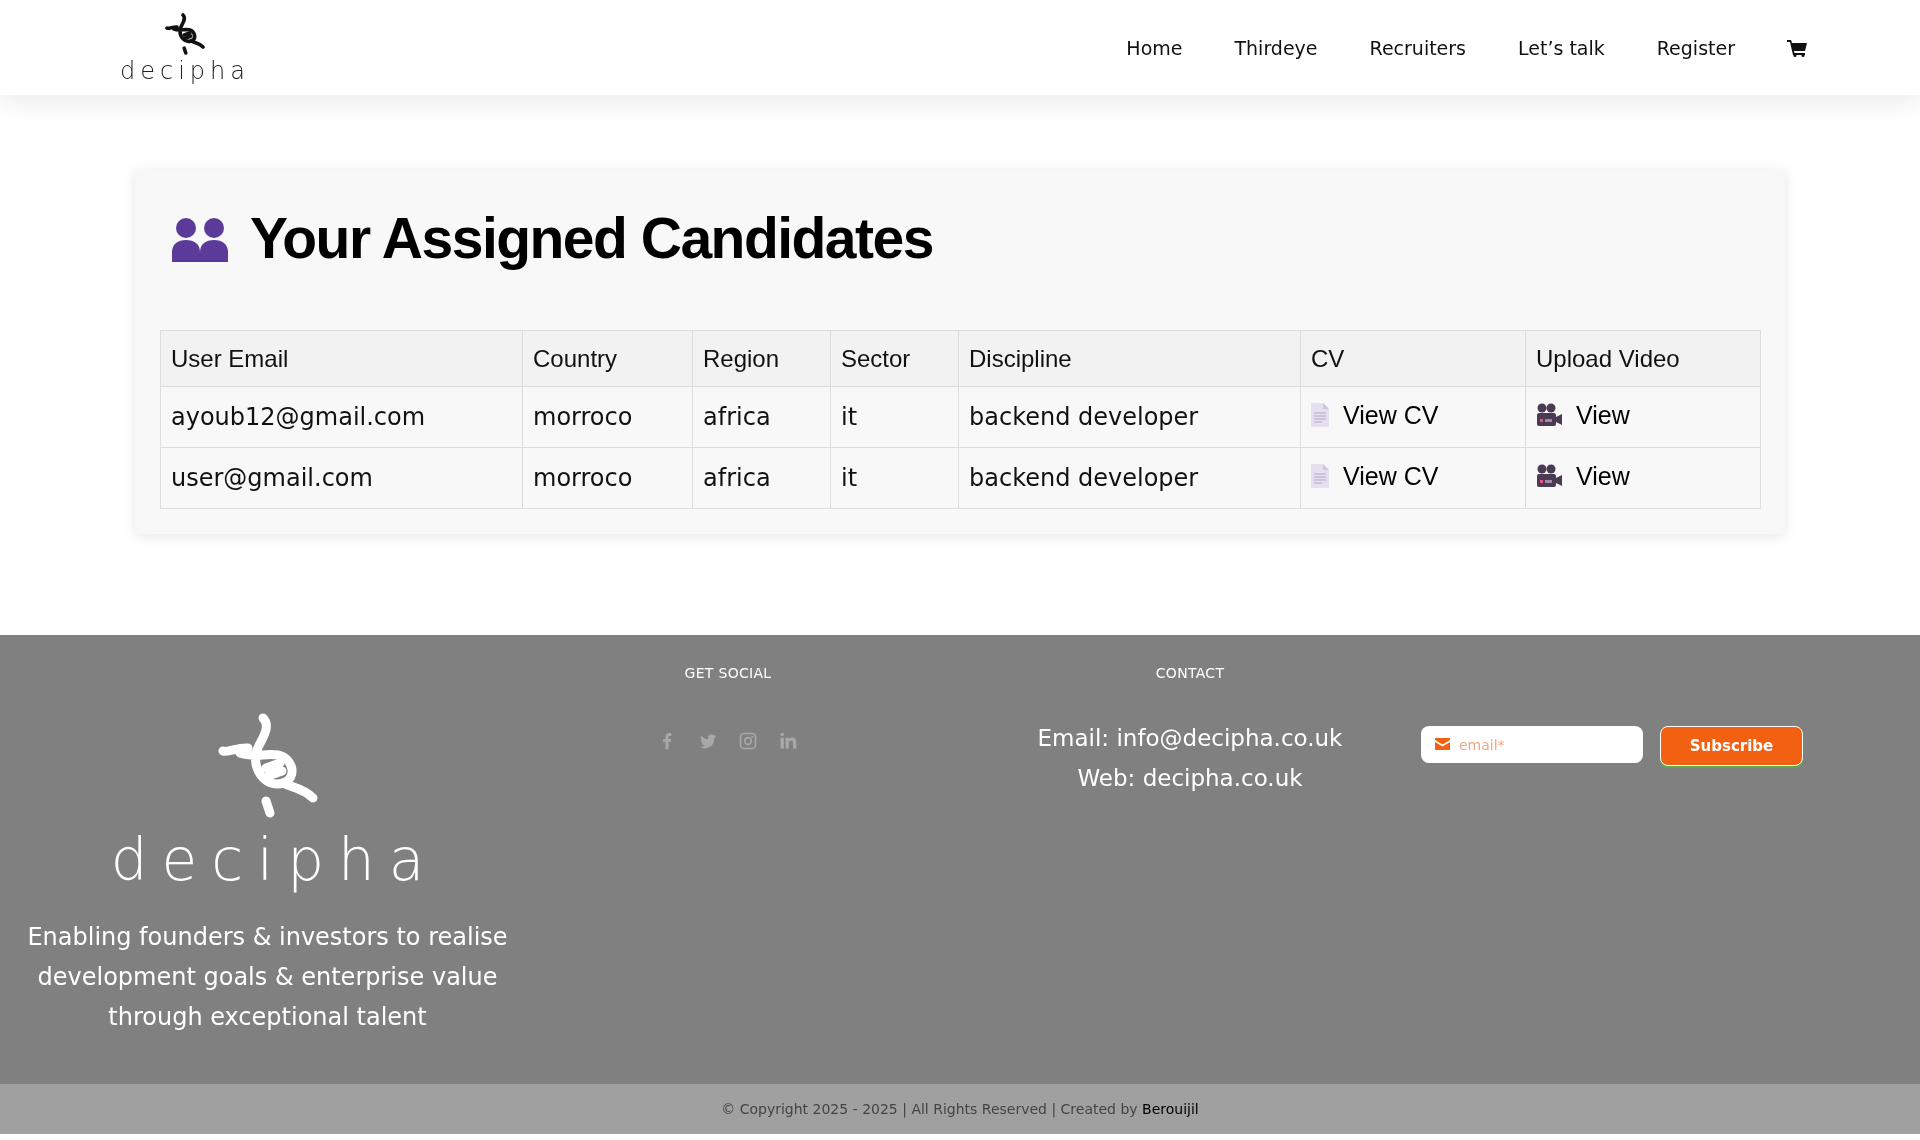 Image resolution: width=1920 pixels, height=1140 pixels. What do you see at coordinates (1561, 47) in the screenshot?
I see `nav-link: Let’s talk` at bounding box center [1561, 47].